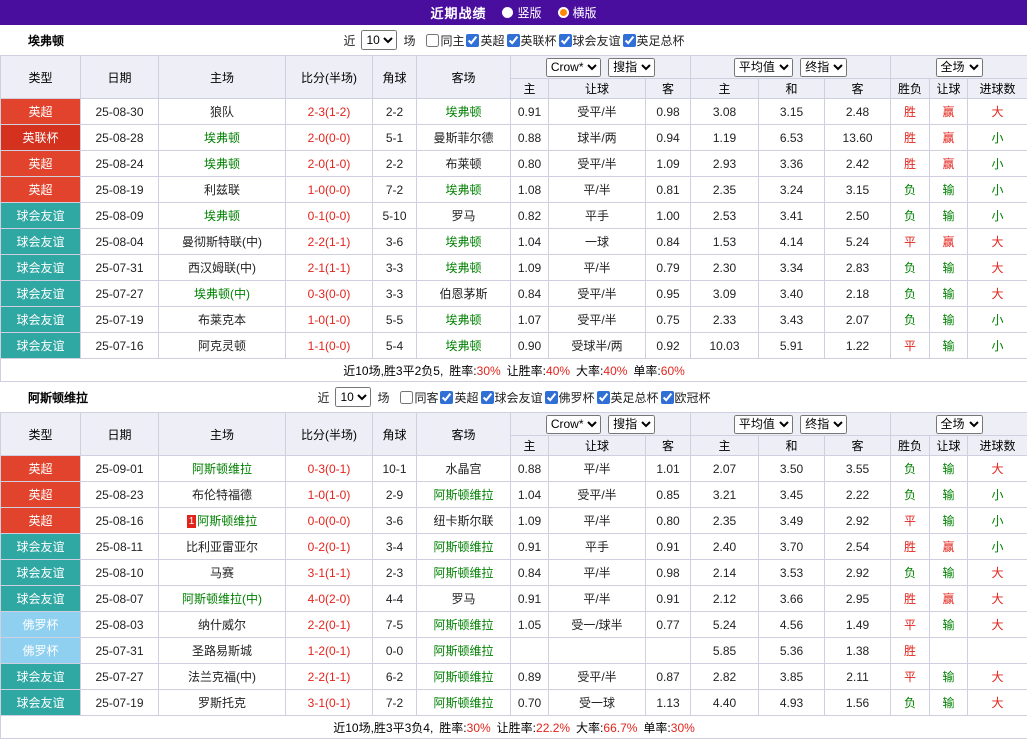 The image size is (1027, 739). Describe the element at coordinates (464, 294) in the screenshot. I see `away-team: 伯恩茅斯` at that location.